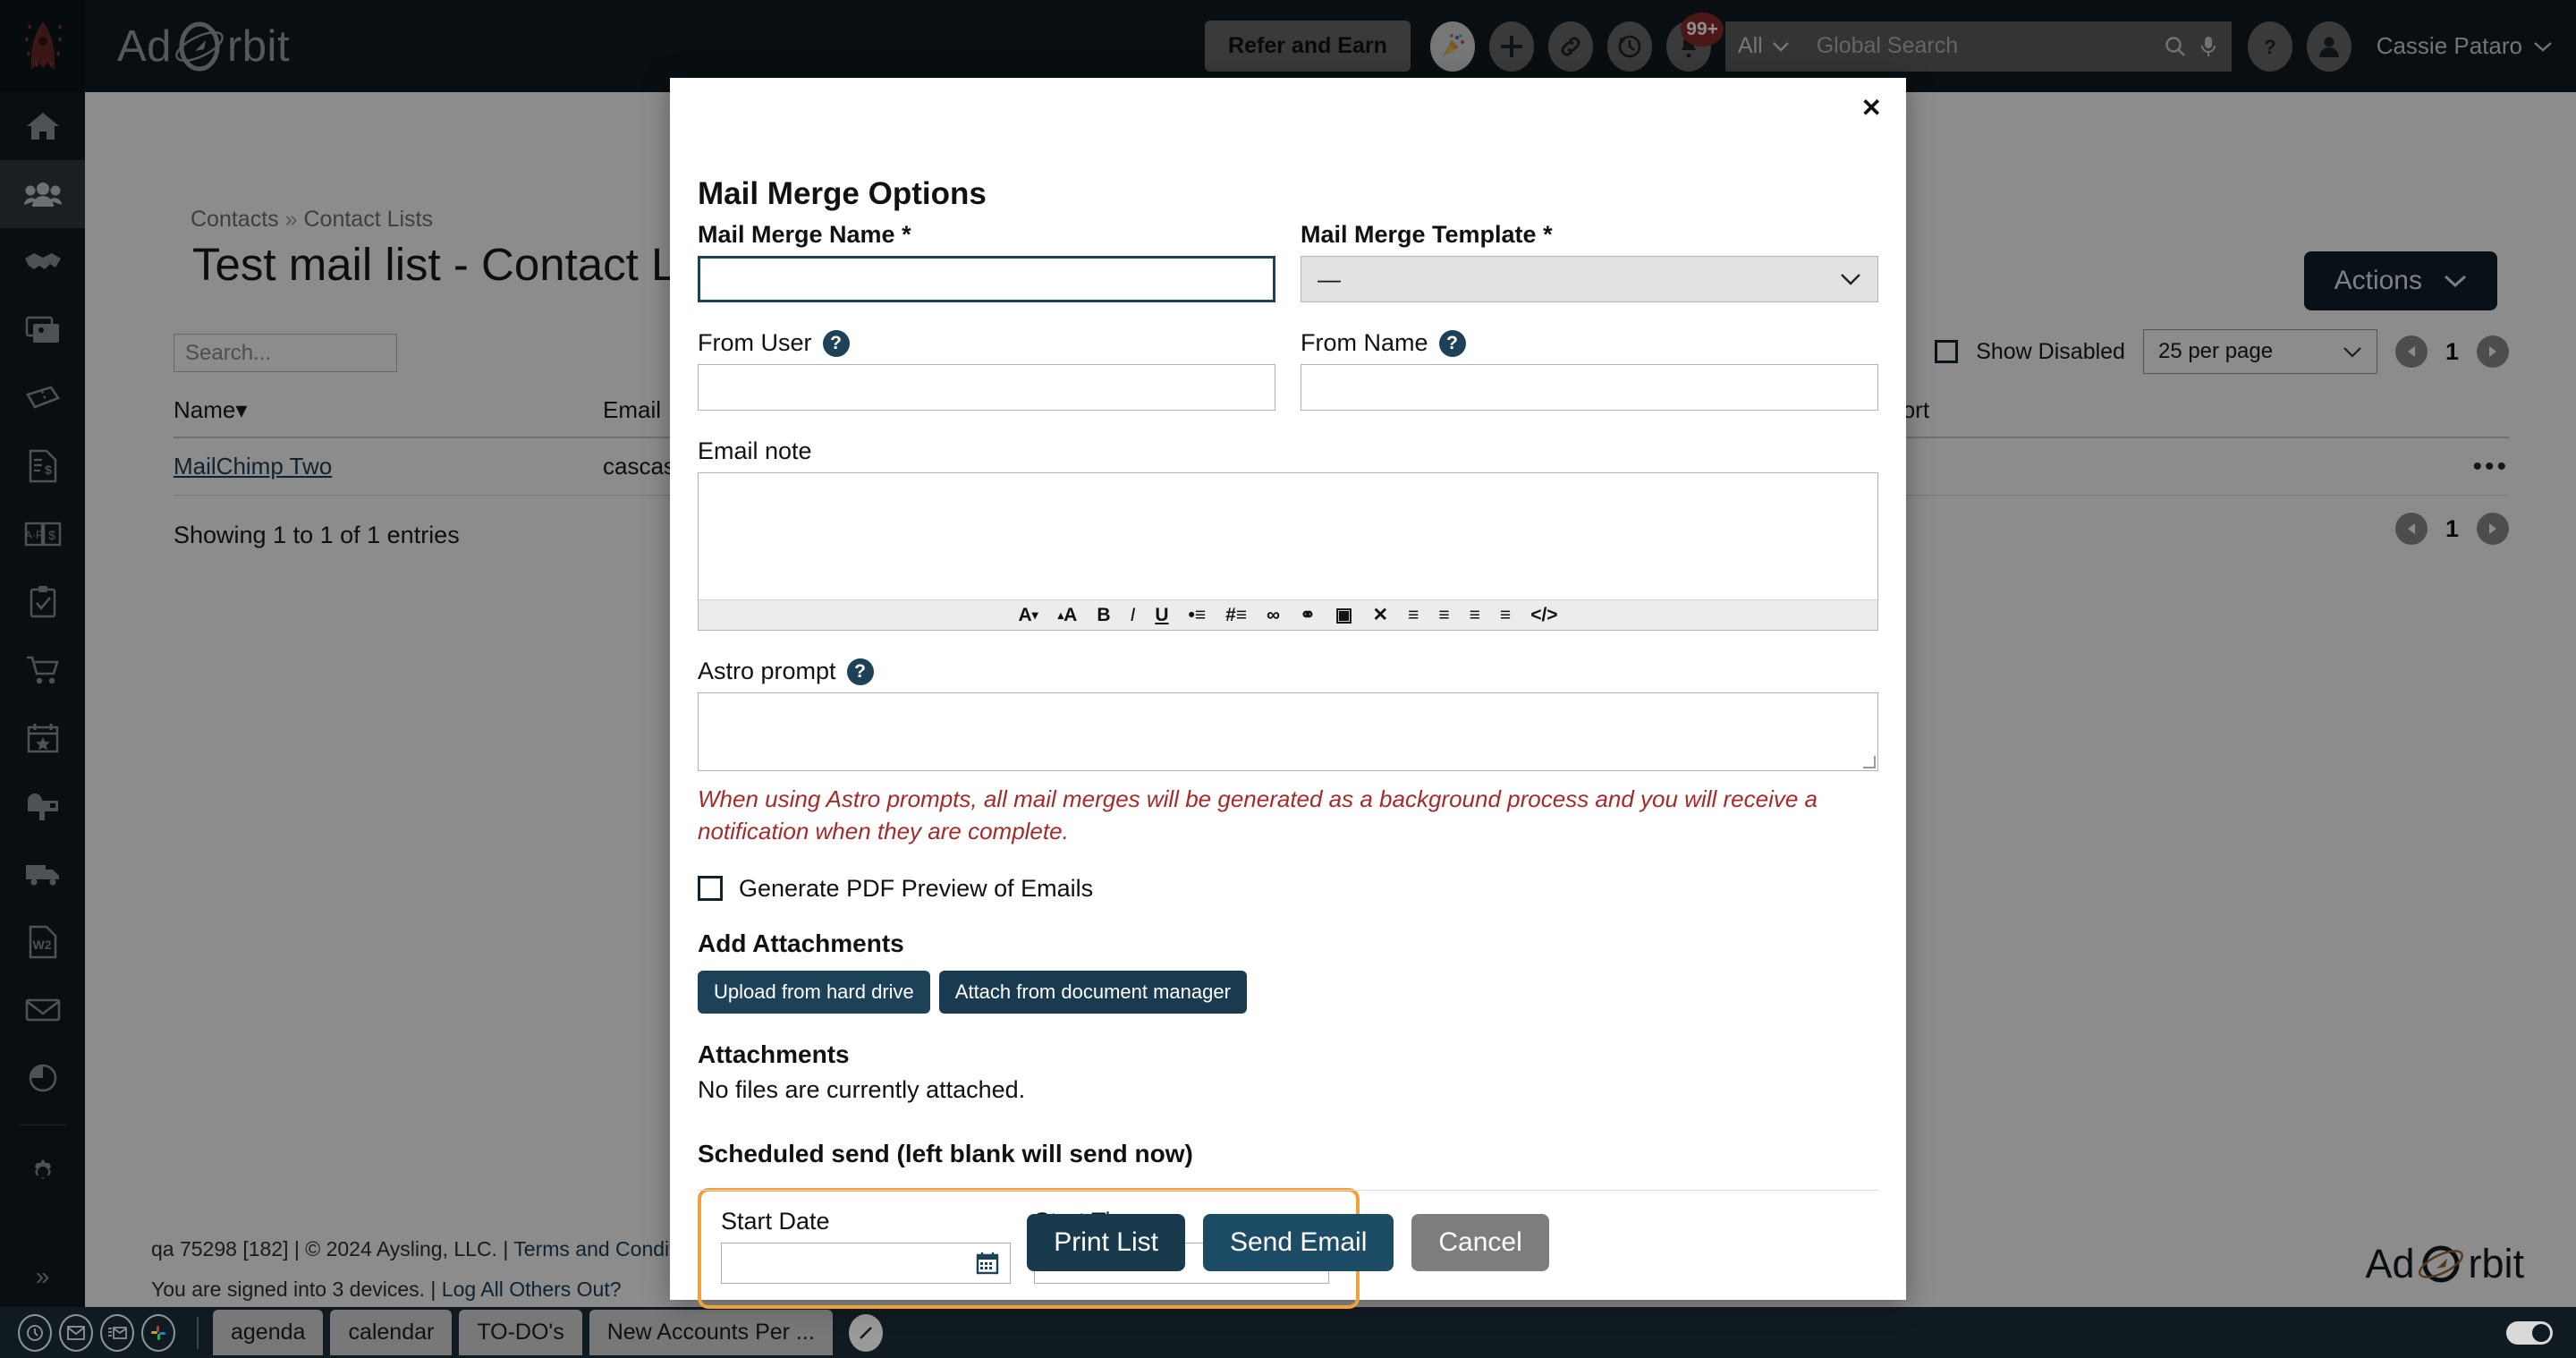 This screenshot has width=2576, height=1358. What do you see at coordinates (35, 1332) in the screenshot?
I see `clock-icon` at bounding box center [35, 1332].